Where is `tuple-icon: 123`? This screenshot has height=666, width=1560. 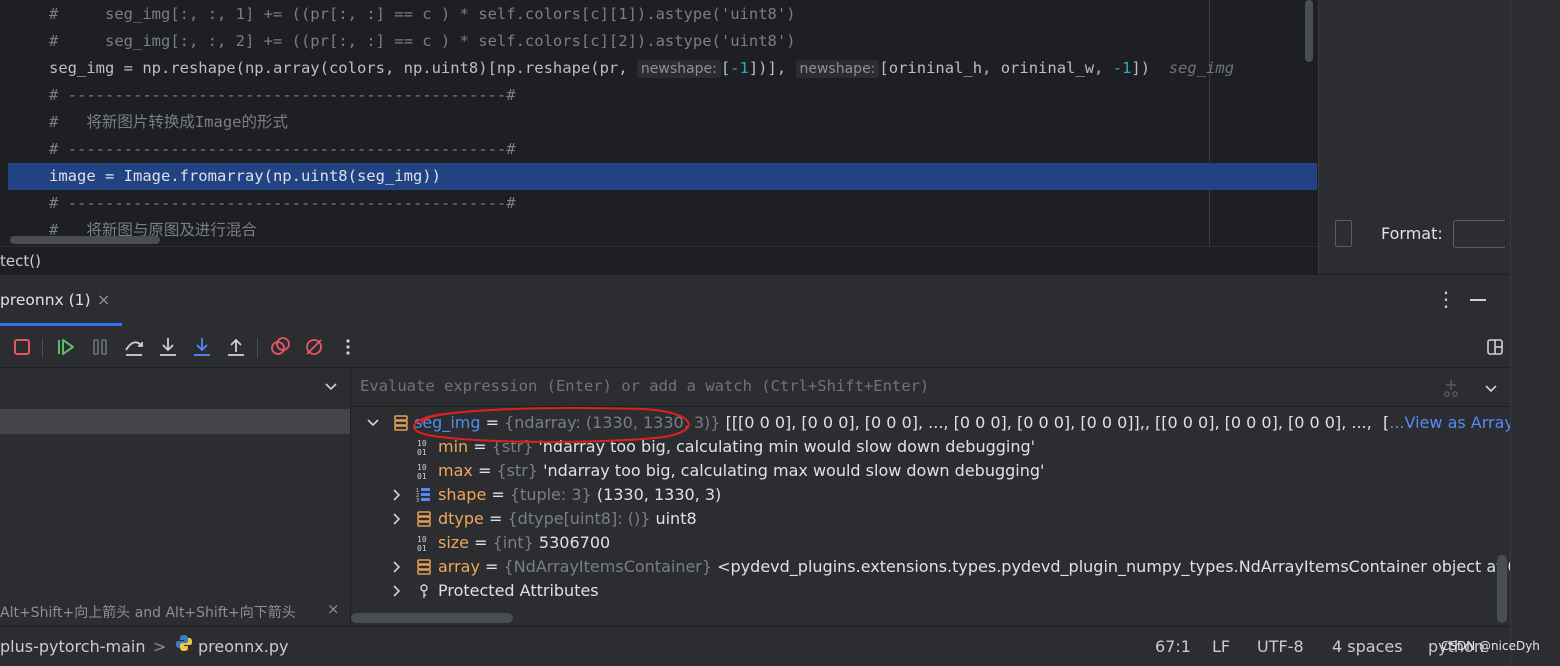 tuple-icon: 123 is located at coordinates (423, 496).